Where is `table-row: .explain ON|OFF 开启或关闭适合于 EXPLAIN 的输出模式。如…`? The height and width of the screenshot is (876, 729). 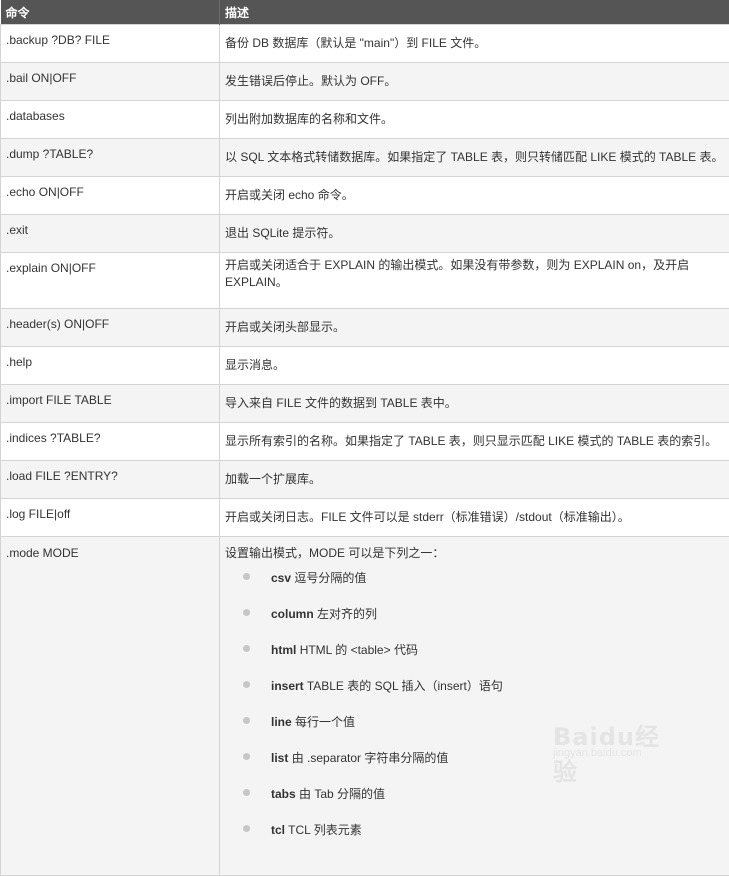
table-row: .explain ON|OFF 开启或关闭适合于 EXPLAIN 的输出模式。如… is located at coordinates (365, 281).